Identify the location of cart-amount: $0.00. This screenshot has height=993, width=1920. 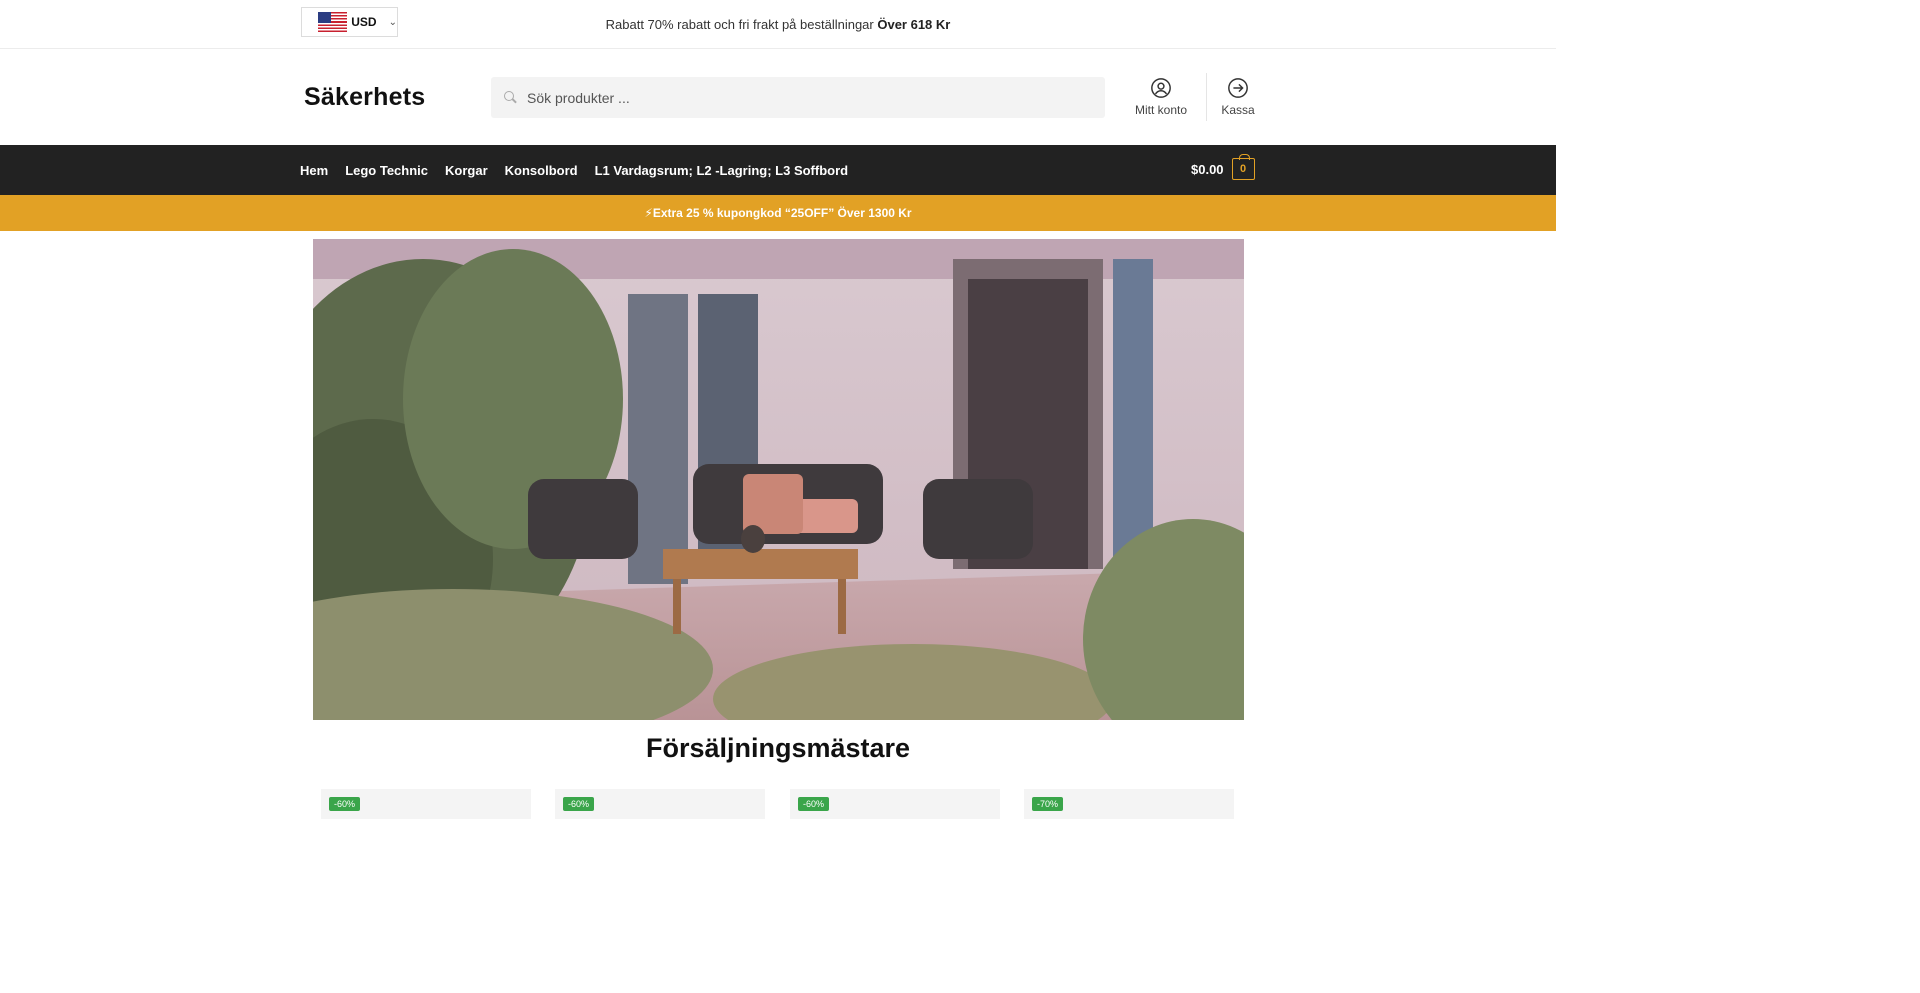
(1207, 169).